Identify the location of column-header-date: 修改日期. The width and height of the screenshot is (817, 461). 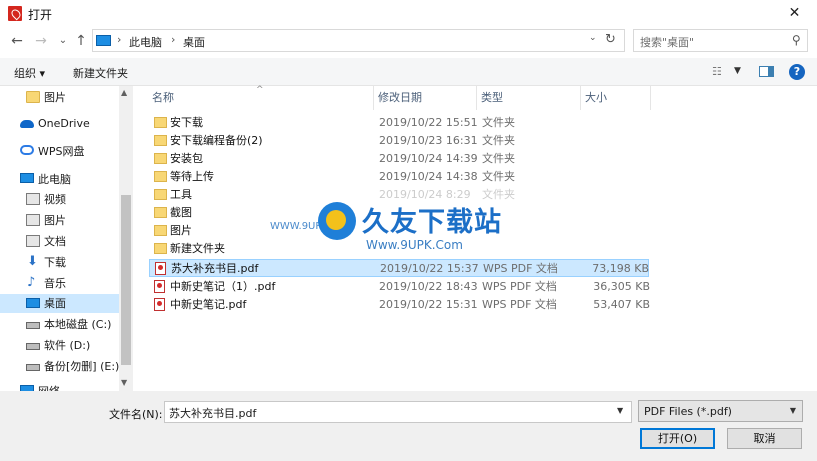
(398, 98).